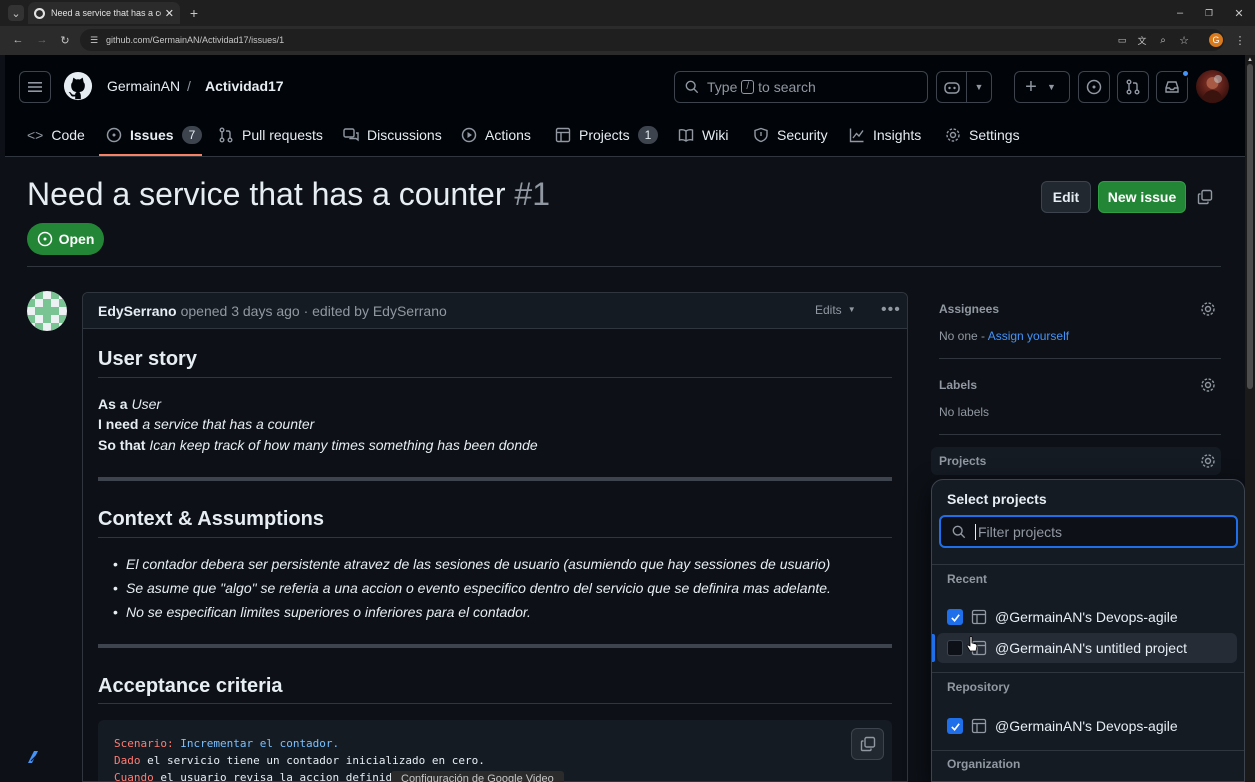  What do you see at coordinates (146, 404) in the screenshot?
I see `story-as-value: User` at bounding box center [146, 404].